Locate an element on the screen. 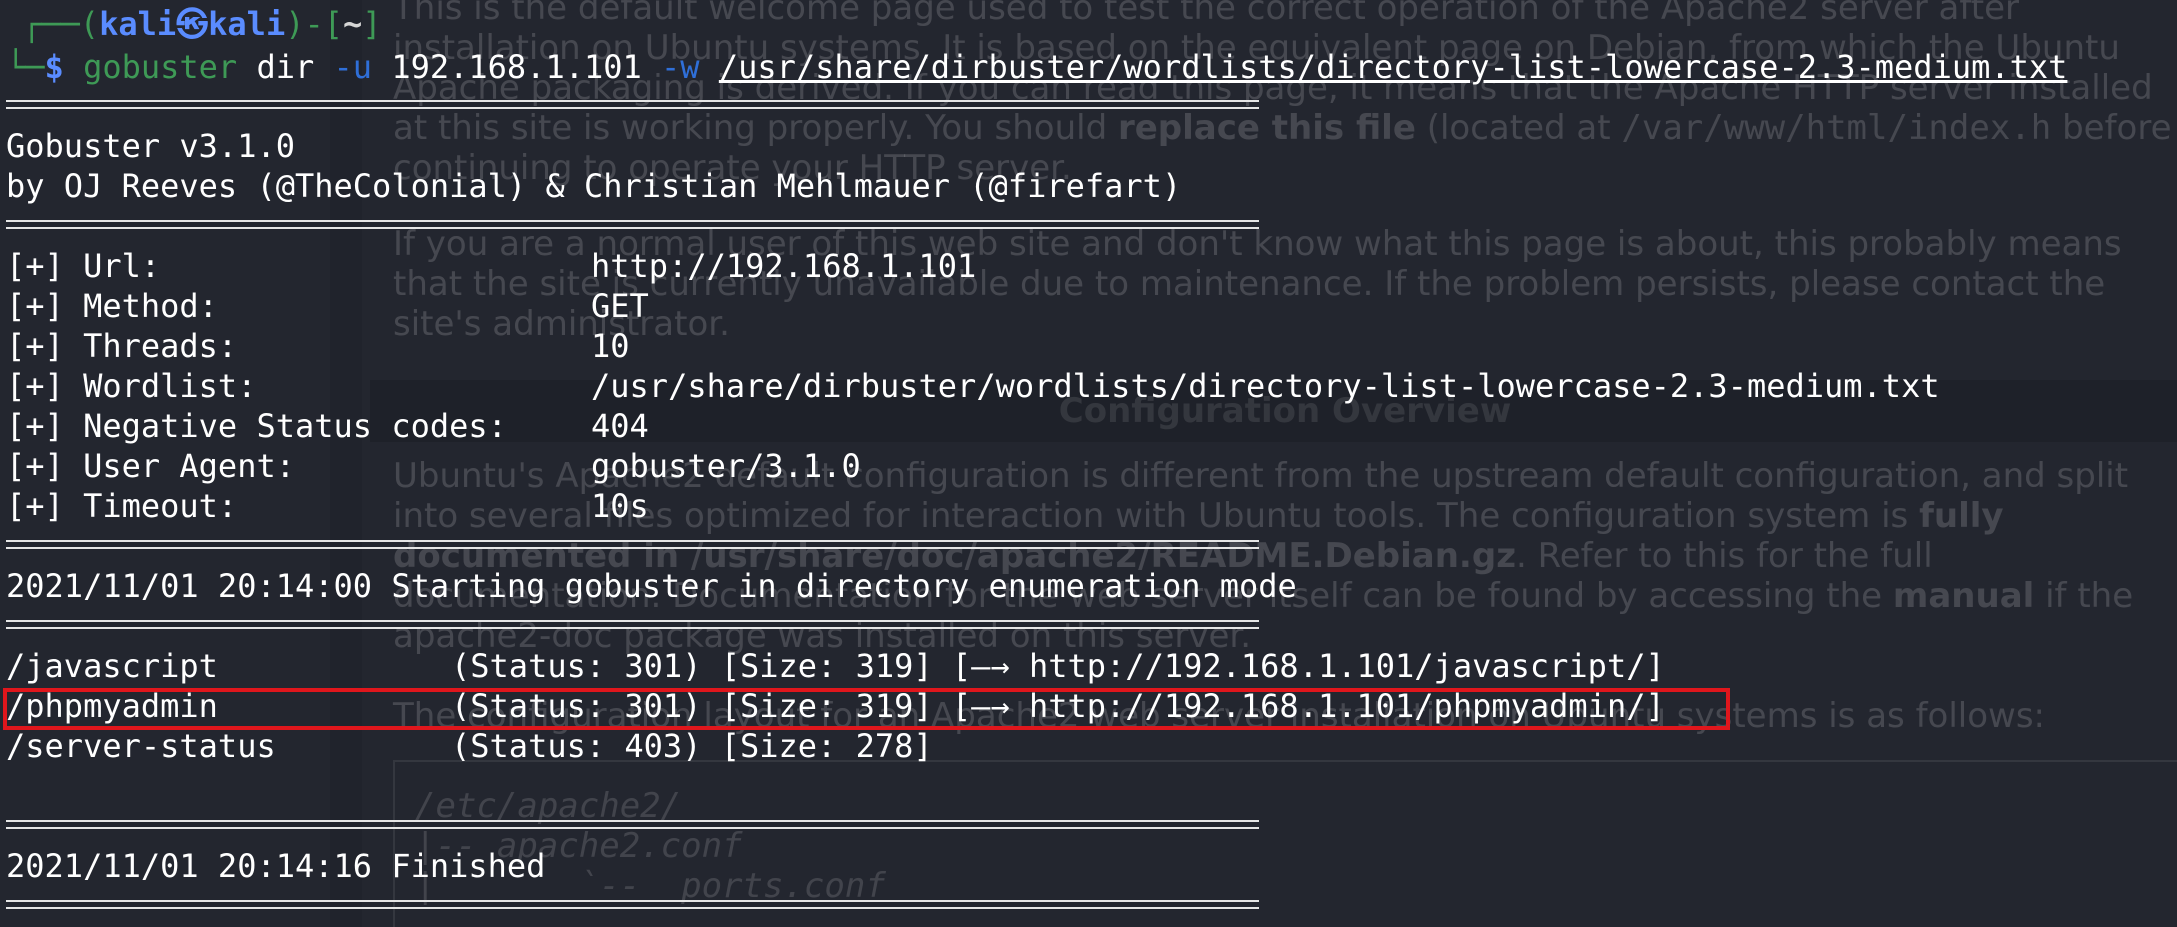 The image size is (2177, 927). command-subcommand: dir is located at coordinates (285, 67).